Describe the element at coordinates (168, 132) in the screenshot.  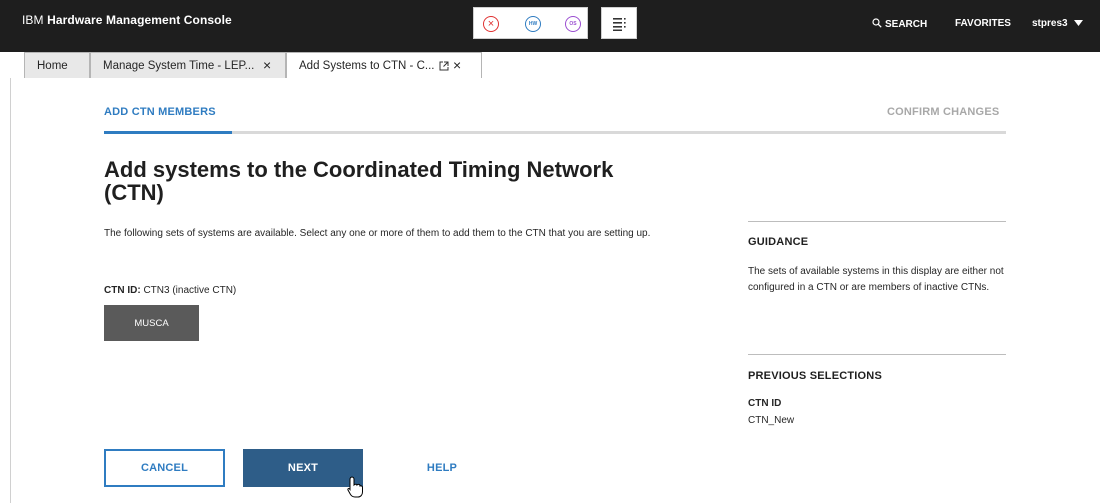
I see `progress-bar-current` at that location.